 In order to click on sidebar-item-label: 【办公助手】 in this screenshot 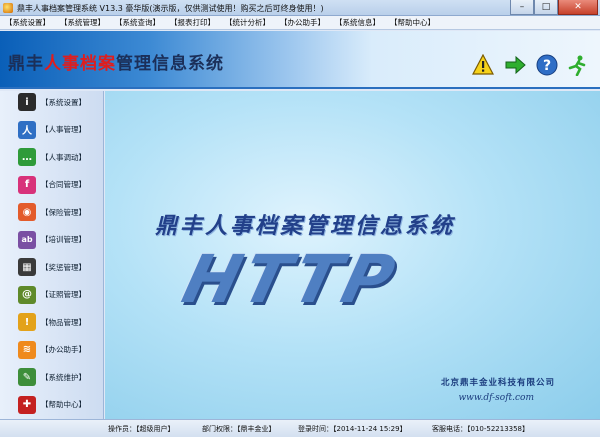, I will do `click(63, 349)`.